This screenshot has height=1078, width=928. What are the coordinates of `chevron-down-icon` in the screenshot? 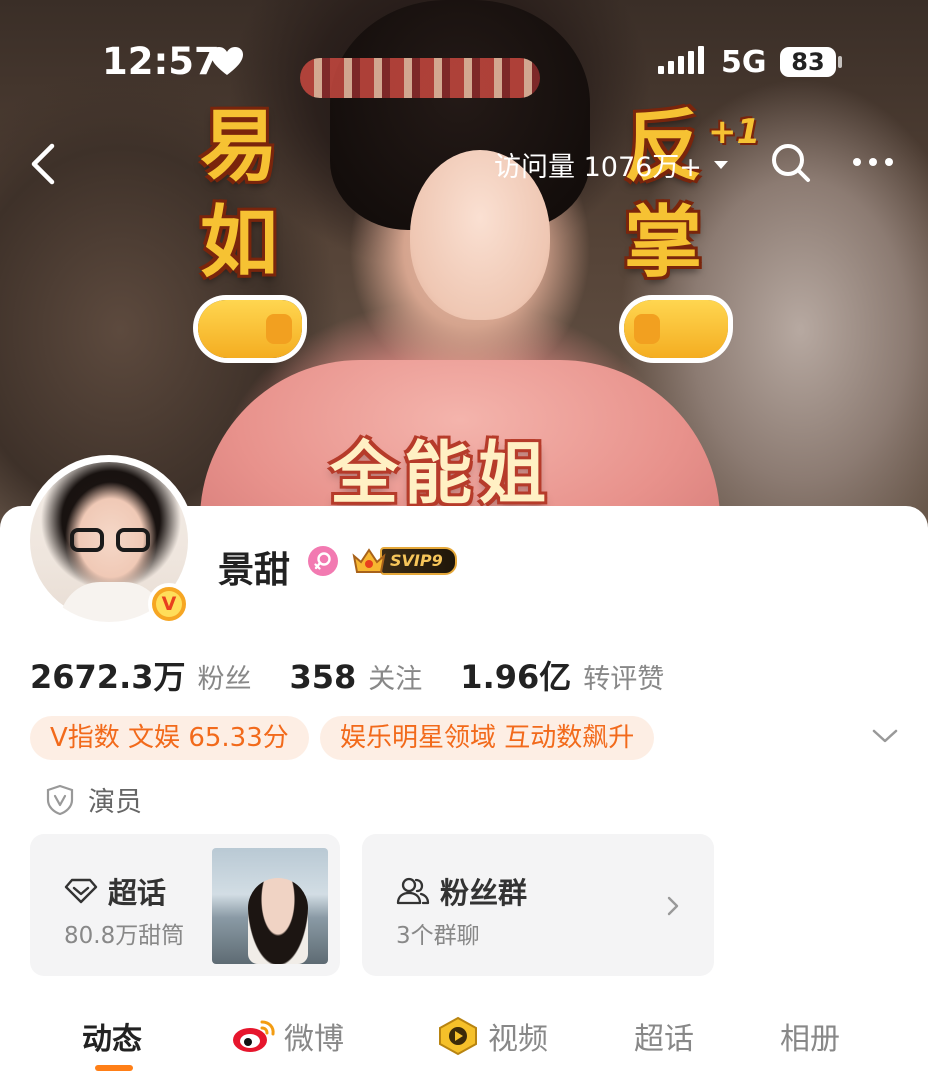 It's located at (885, 736).